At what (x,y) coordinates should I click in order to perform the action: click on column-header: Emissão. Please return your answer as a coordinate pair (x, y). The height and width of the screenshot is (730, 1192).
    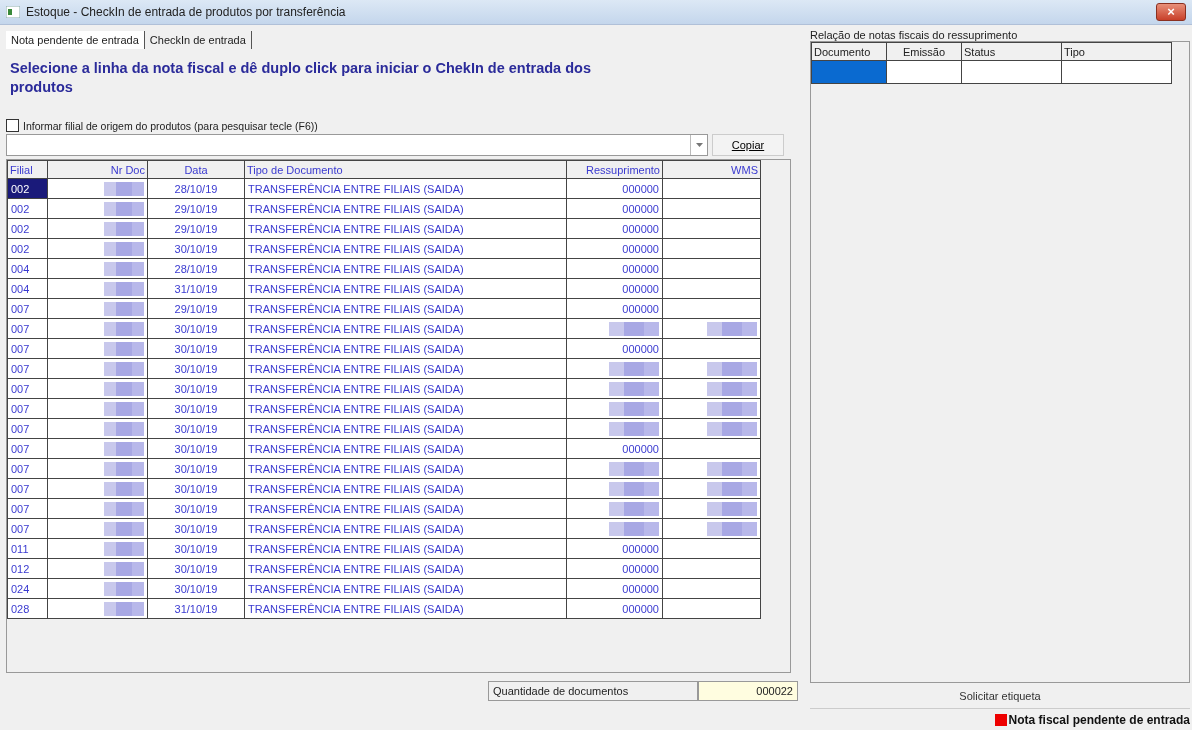
    Looking at the image, I should click on (924, 51).